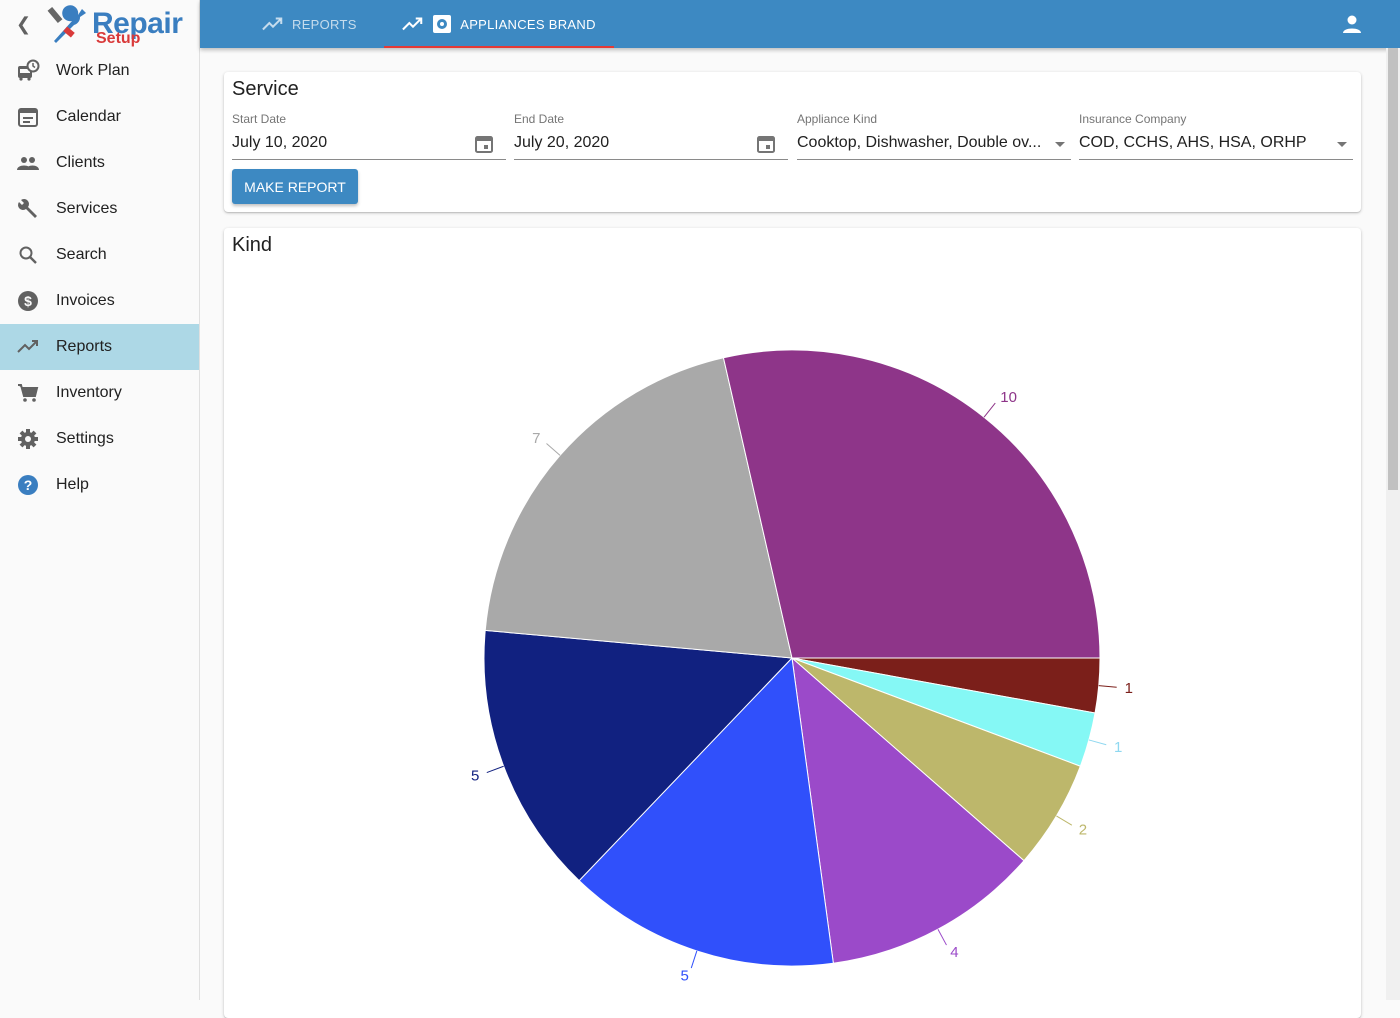  Describe the element at coordinates (259, 119) in the screenshot. I see `start-date-label: Start Date` at that location.